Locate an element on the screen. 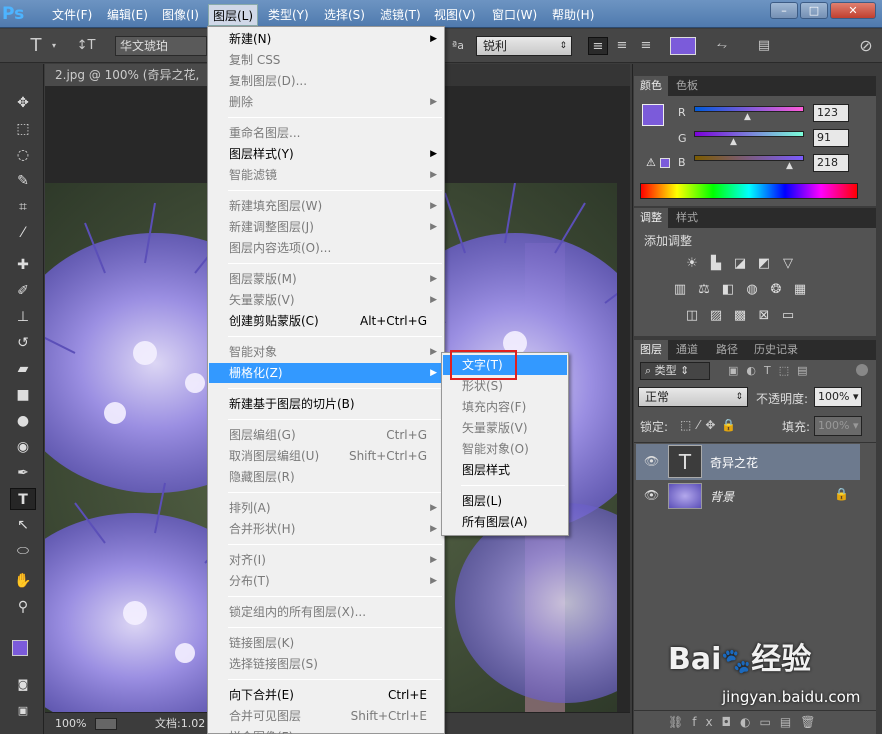 The width and height of the screenshot is (882, 734). menu-item: 新建填充图层(W) ▶ is located at coordinates (326, 206).